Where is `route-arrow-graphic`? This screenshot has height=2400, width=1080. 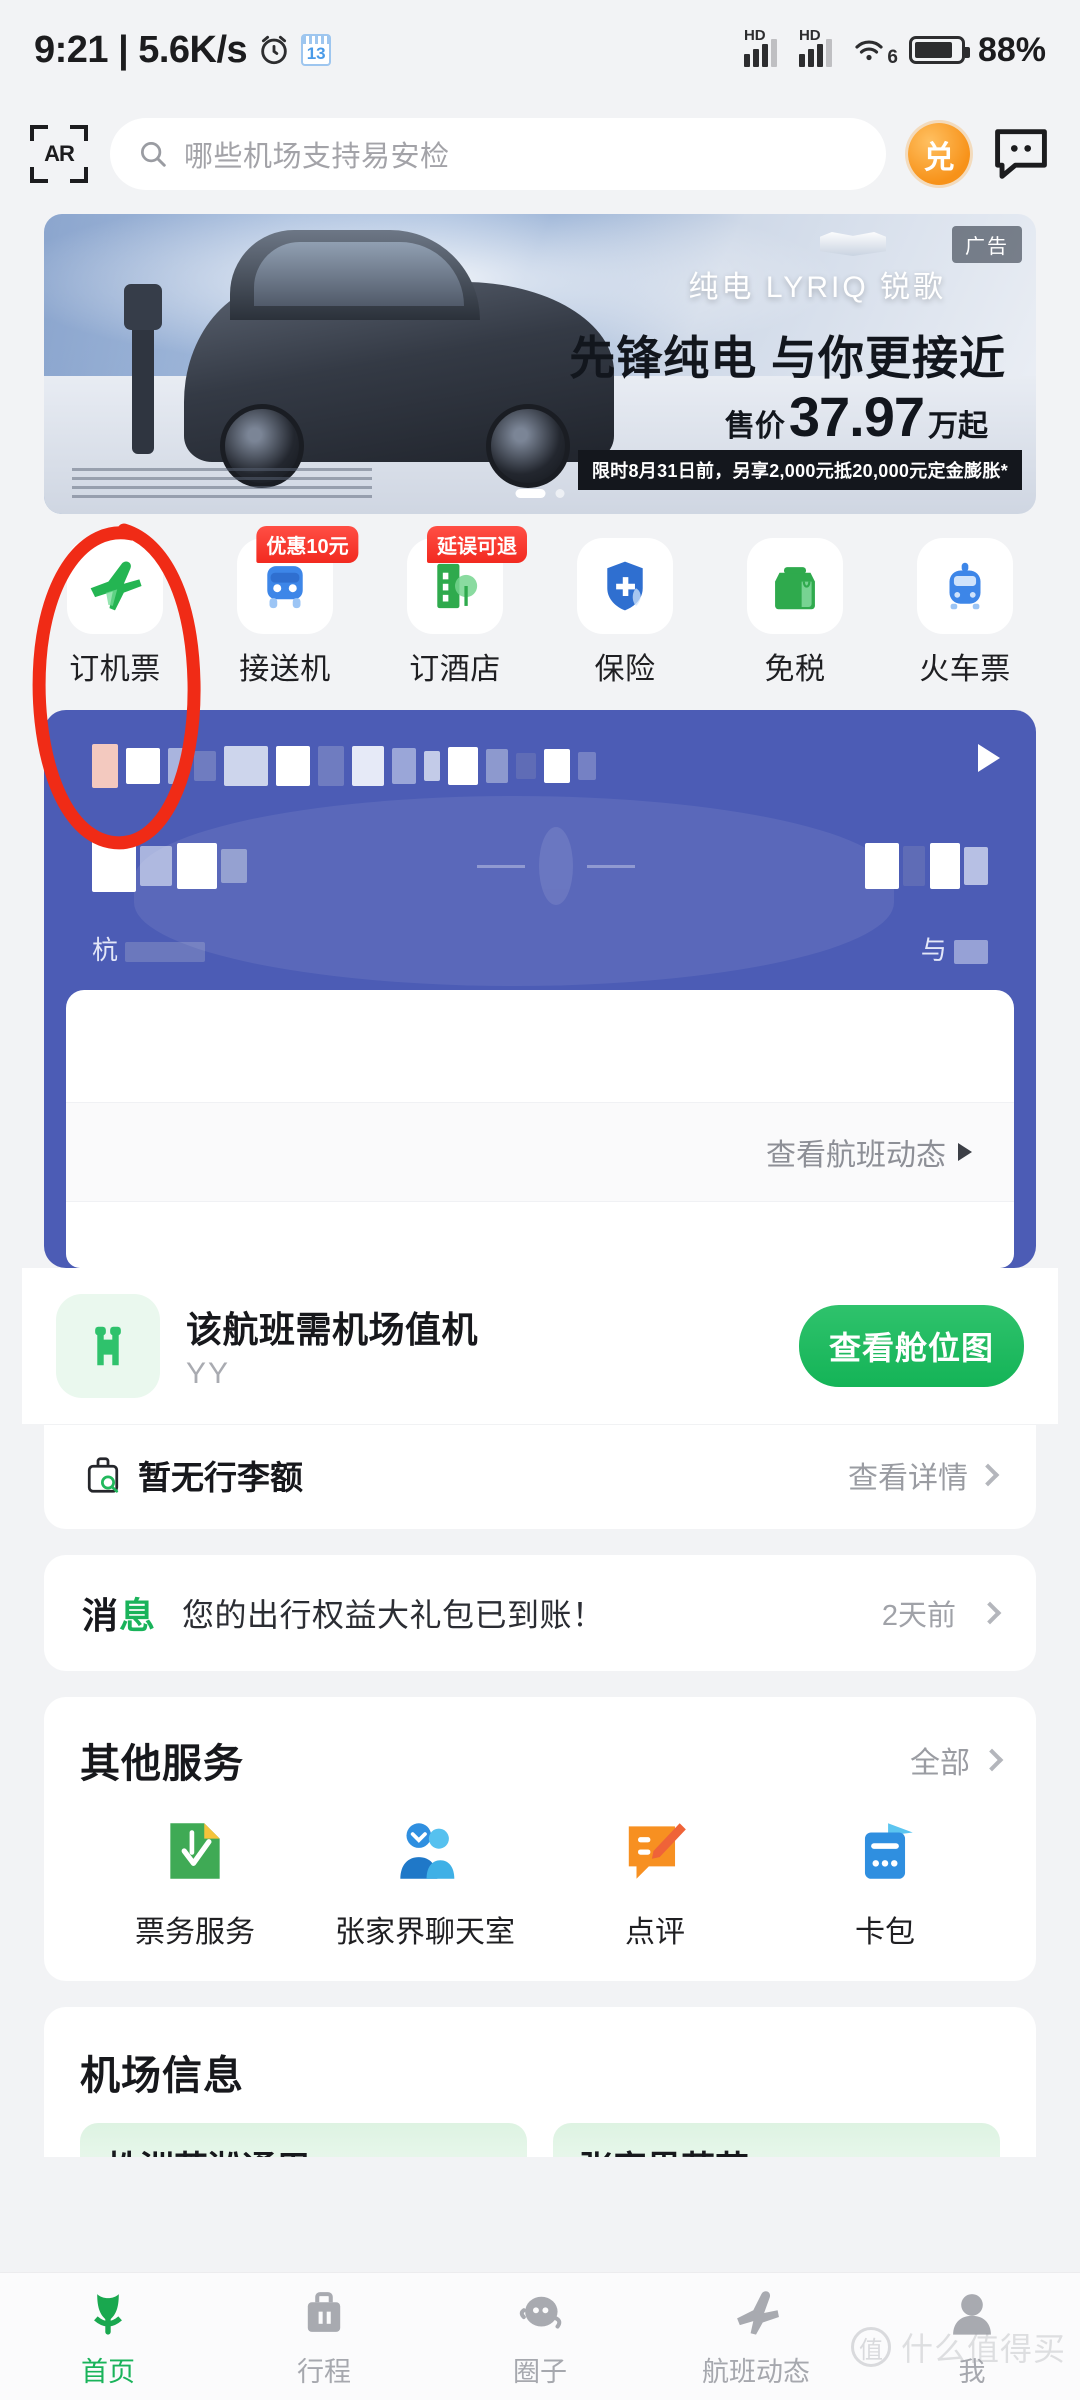
route-arrow-graphic is located at coordinates (555, 866).